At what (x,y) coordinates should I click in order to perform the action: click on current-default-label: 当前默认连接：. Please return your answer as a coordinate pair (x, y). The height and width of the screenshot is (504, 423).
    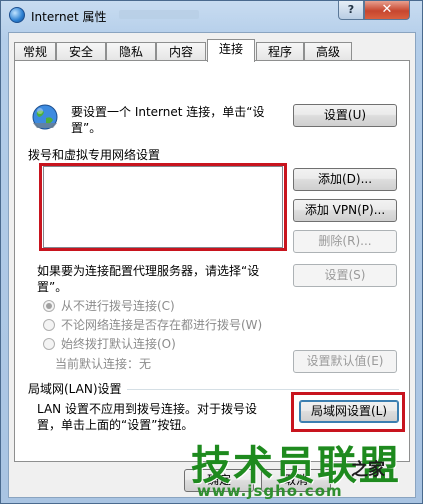
    Looking at the image, I should click on (97, 364).